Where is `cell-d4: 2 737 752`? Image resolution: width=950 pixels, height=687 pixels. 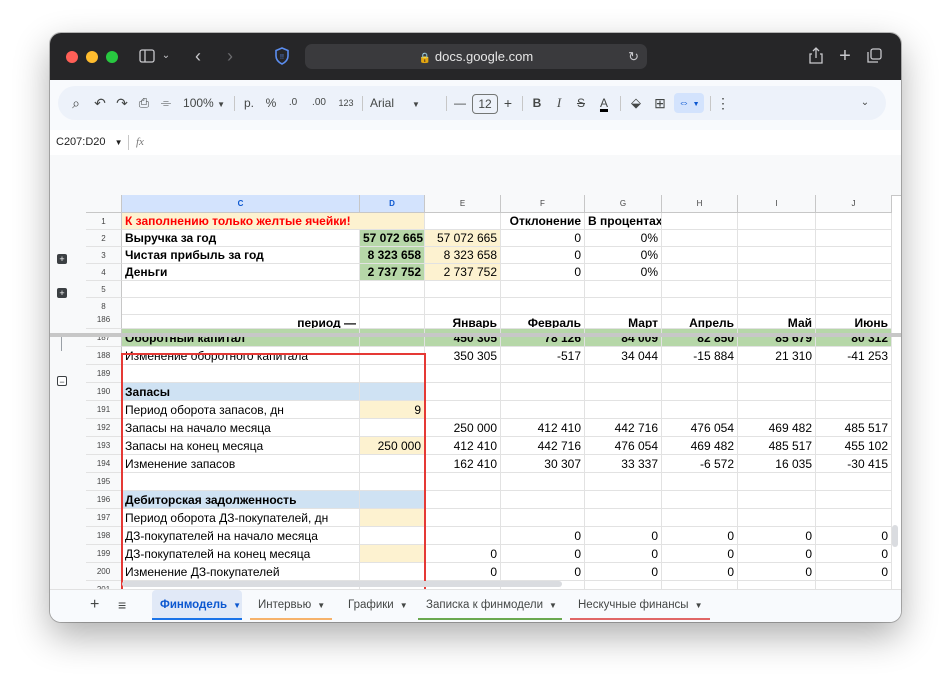
cell-d4: 2 737 752 is located at coordinates (392, 272).